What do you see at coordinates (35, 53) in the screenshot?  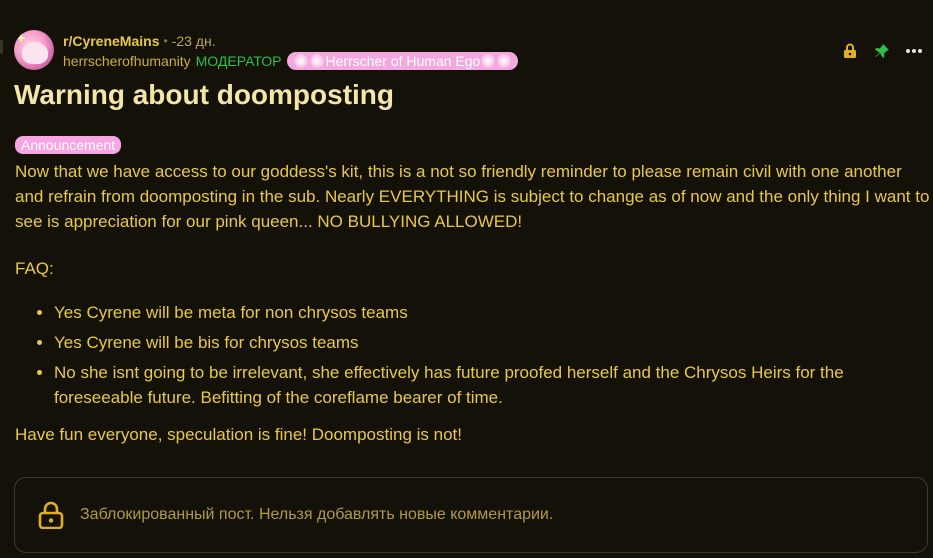 I see `avatar-art` at bounding box center [35, 53].